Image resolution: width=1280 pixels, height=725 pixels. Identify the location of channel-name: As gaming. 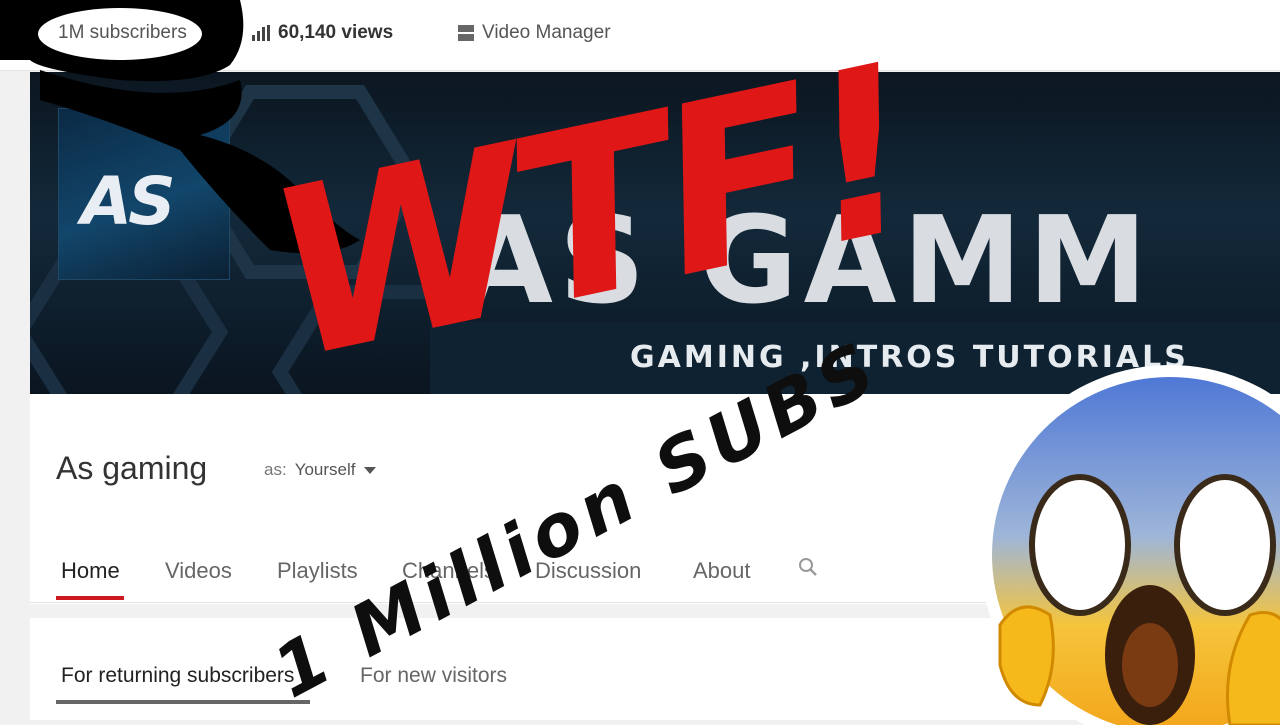
(132, 468).